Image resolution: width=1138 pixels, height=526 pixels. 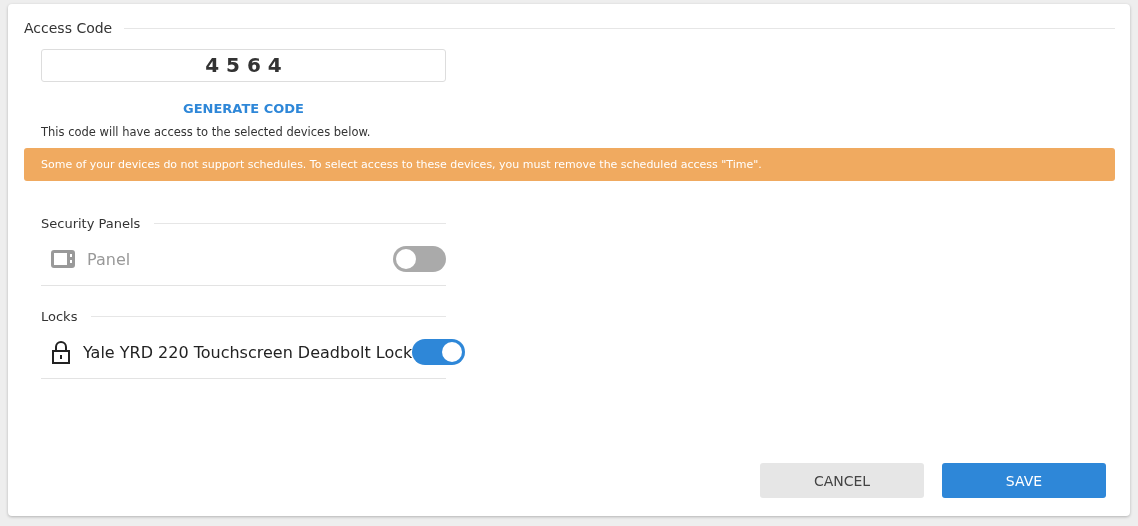 What do you see at coordinates (59, 316) in the screenshot?
I see `section-title: Locks` at bounding box center [59, 316].